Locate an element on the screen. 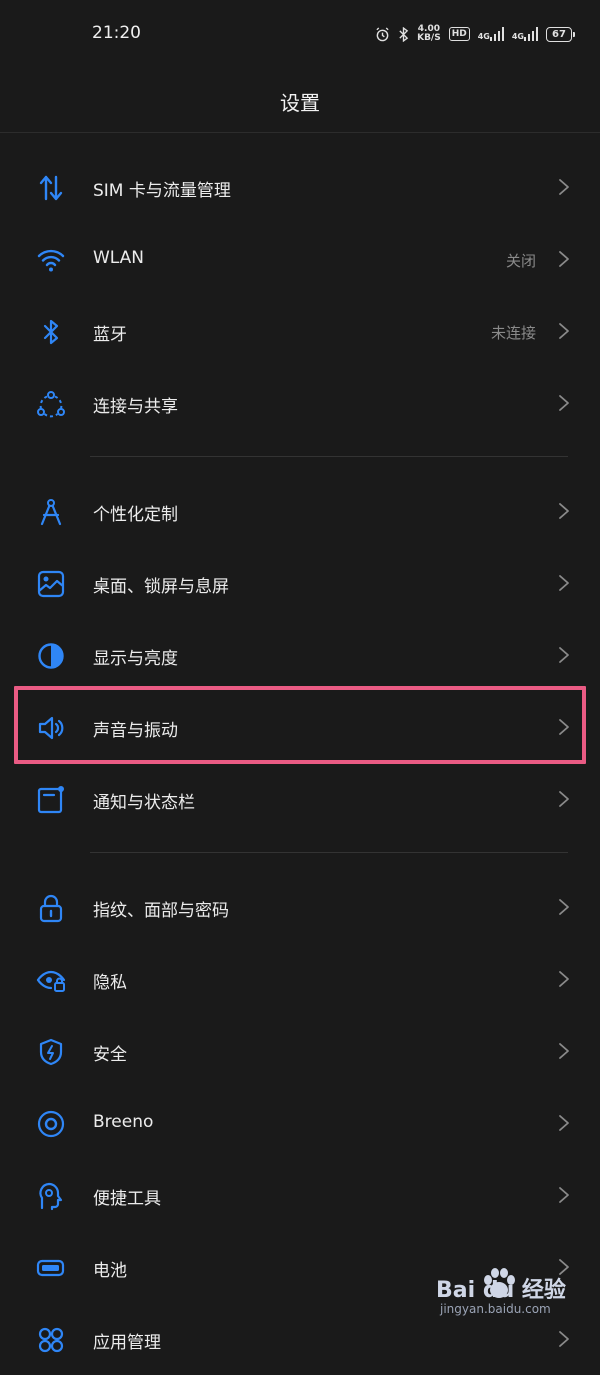 This screenshot has width=600, height=1375. settings-row: 隐私 is located at coordinates (300, 979).